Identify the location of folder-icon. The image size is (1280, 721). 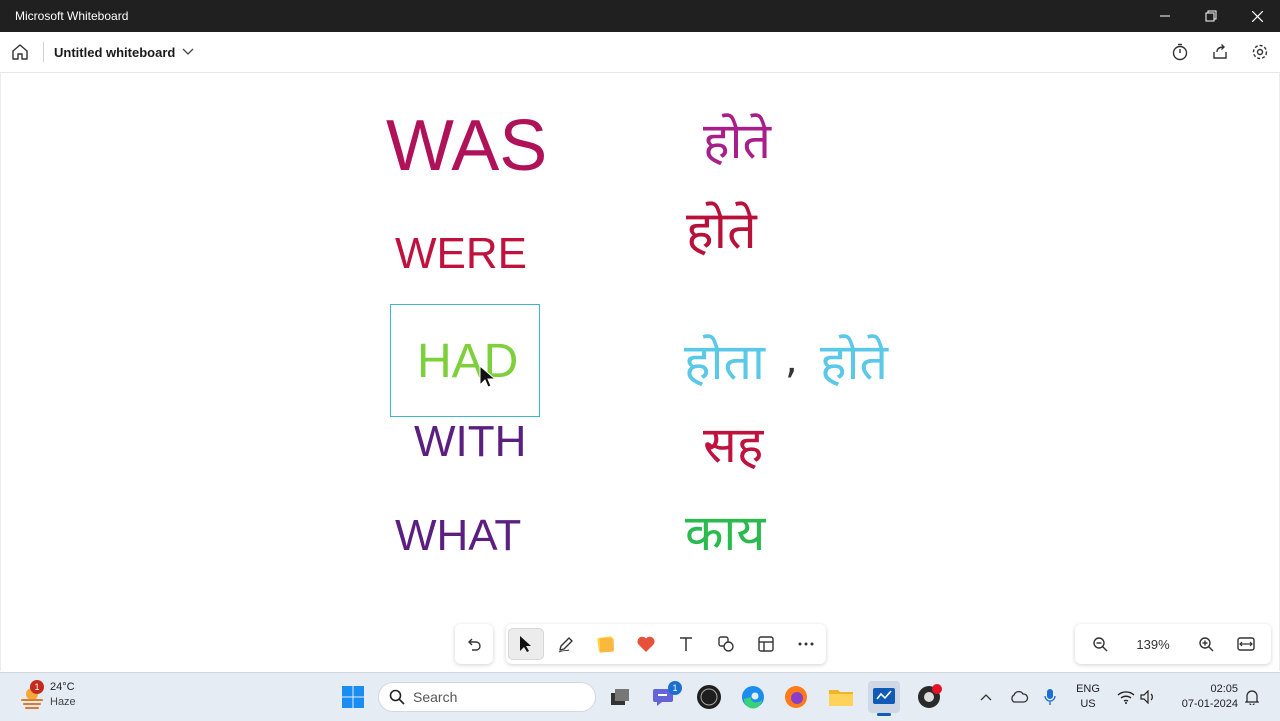
(841, 698).